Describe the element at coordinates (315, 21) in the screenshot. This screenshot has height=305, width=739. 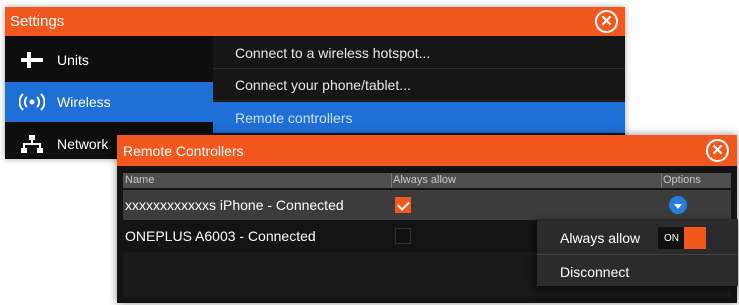
I see `settings-titlebar: Settings ✕` at that location.